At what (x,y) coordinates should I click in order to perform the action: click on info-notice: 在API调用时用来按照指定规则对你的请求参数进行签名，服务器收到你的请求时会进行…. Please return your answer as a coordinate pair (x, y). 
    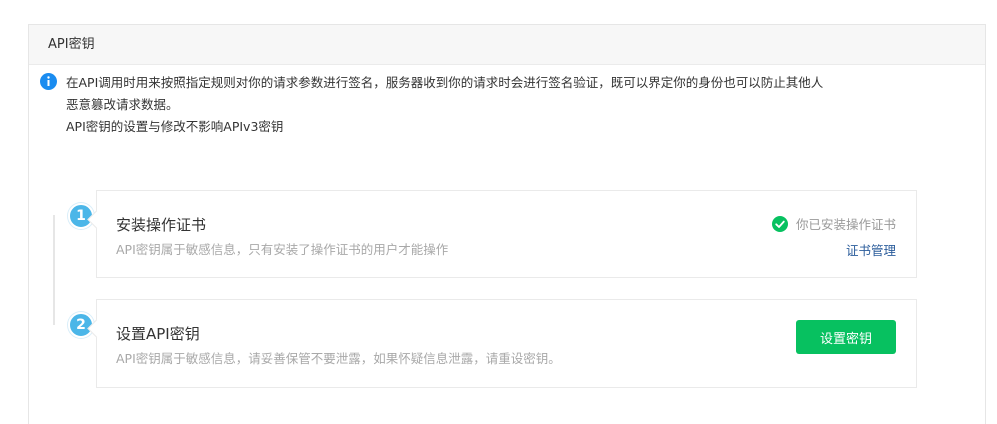
    Looking at the image, I should click on (480, 105).